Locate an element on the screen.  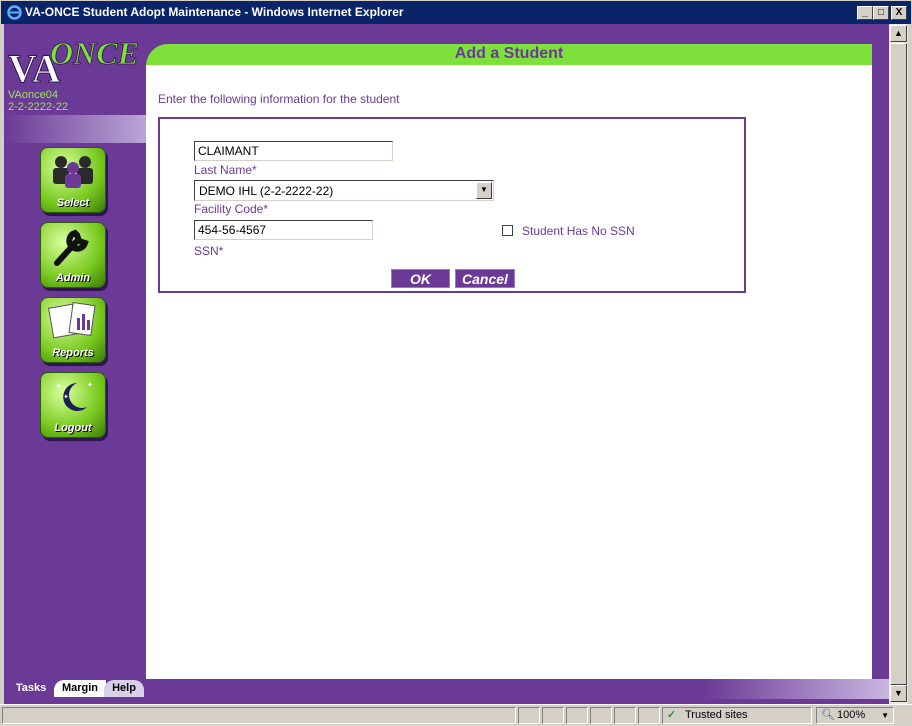
cancel-button: Cancel is located at coordinates (485, 278).